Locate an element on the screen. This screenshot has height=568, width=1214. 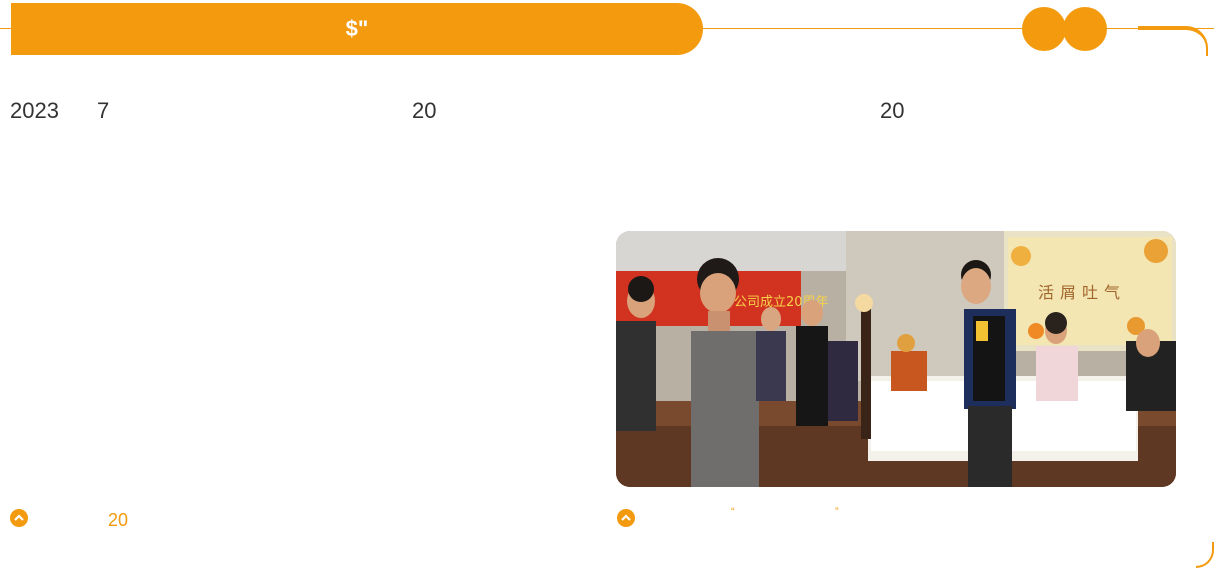
text-number-b: 20 is located at coordinates (892, 110).